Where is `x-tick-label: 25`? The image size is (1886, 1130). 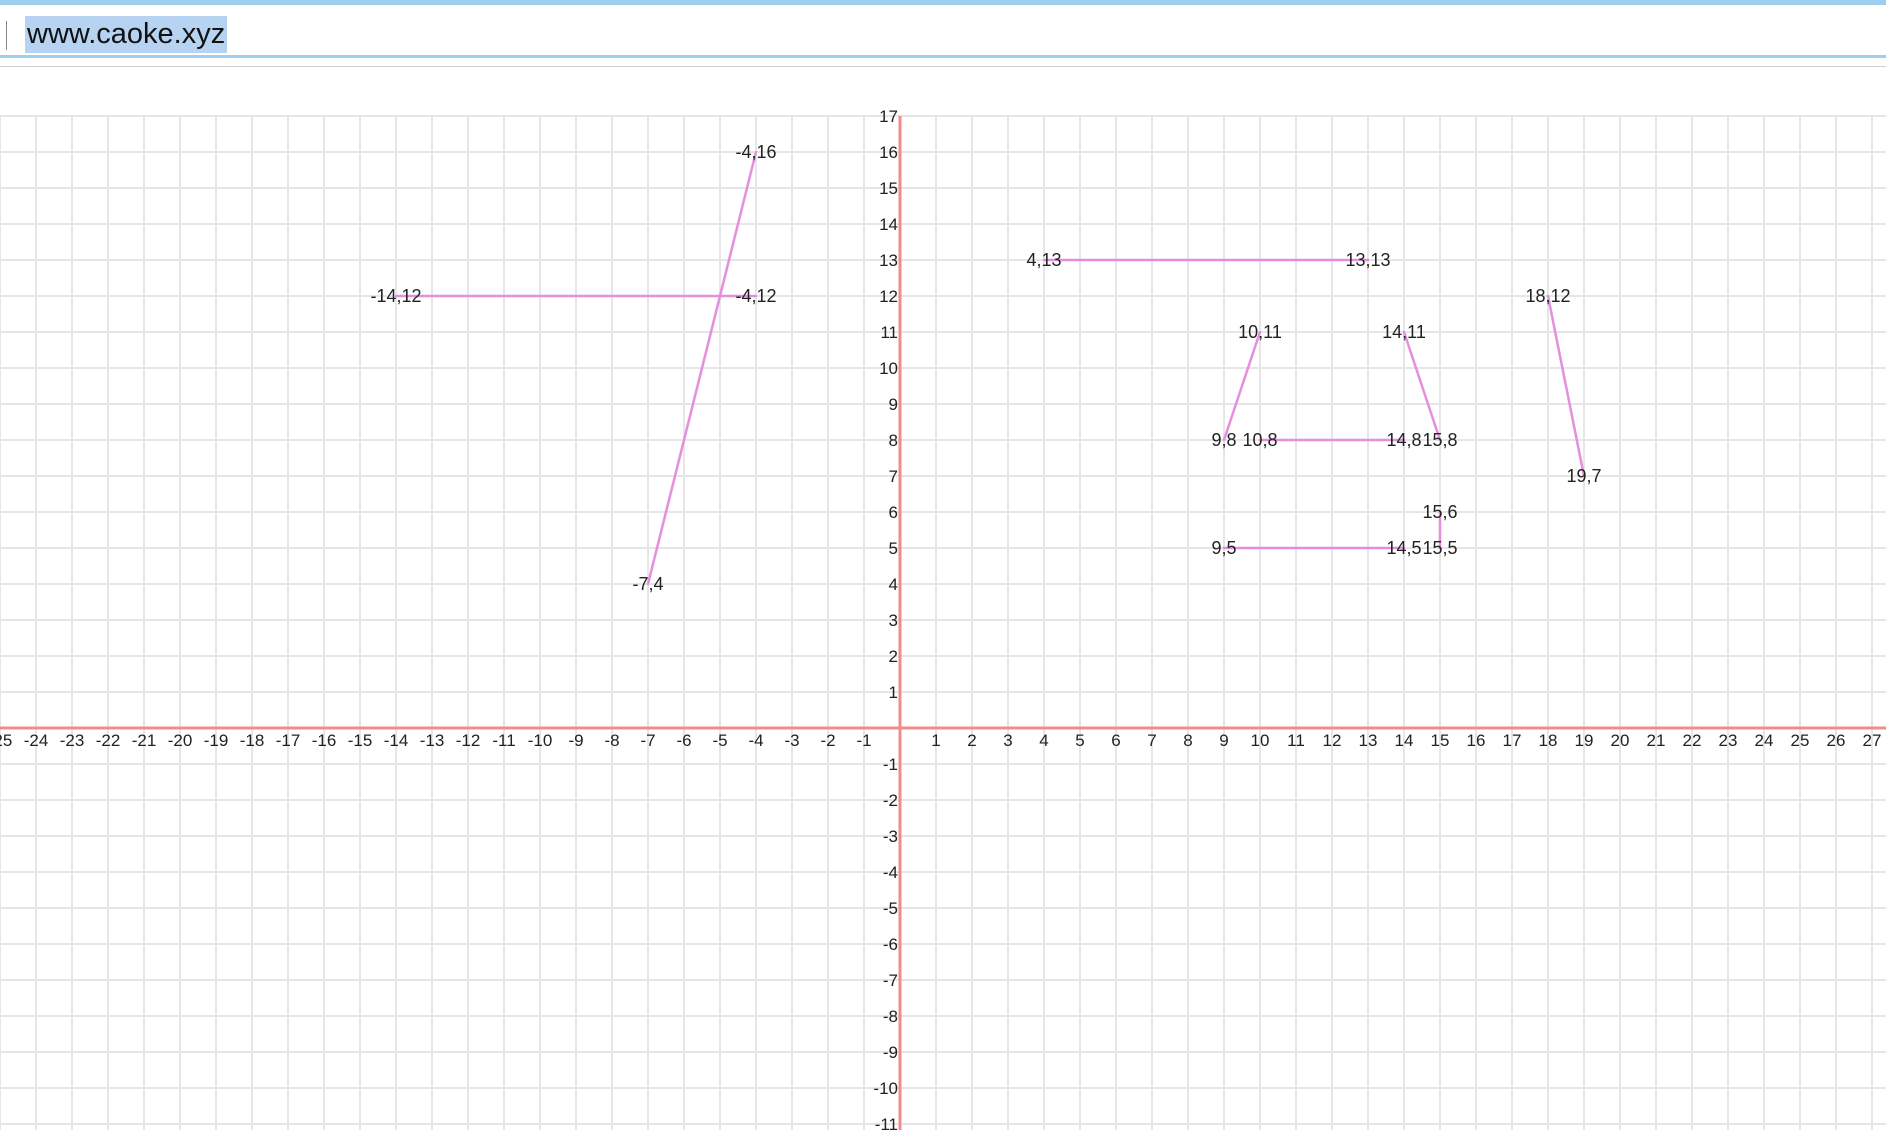
x-tick-label: 25 is located at coordinates (1800, 740).